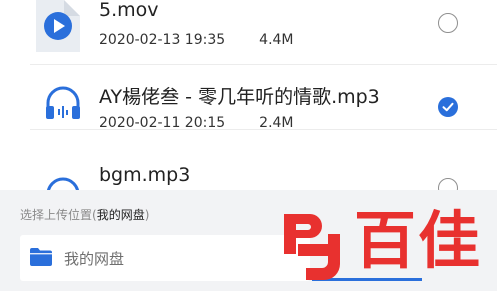 Image resolution: width=497 pixels, height=291 pixels. I want to click on file-name: bgm.mp3, so click(145, 175).